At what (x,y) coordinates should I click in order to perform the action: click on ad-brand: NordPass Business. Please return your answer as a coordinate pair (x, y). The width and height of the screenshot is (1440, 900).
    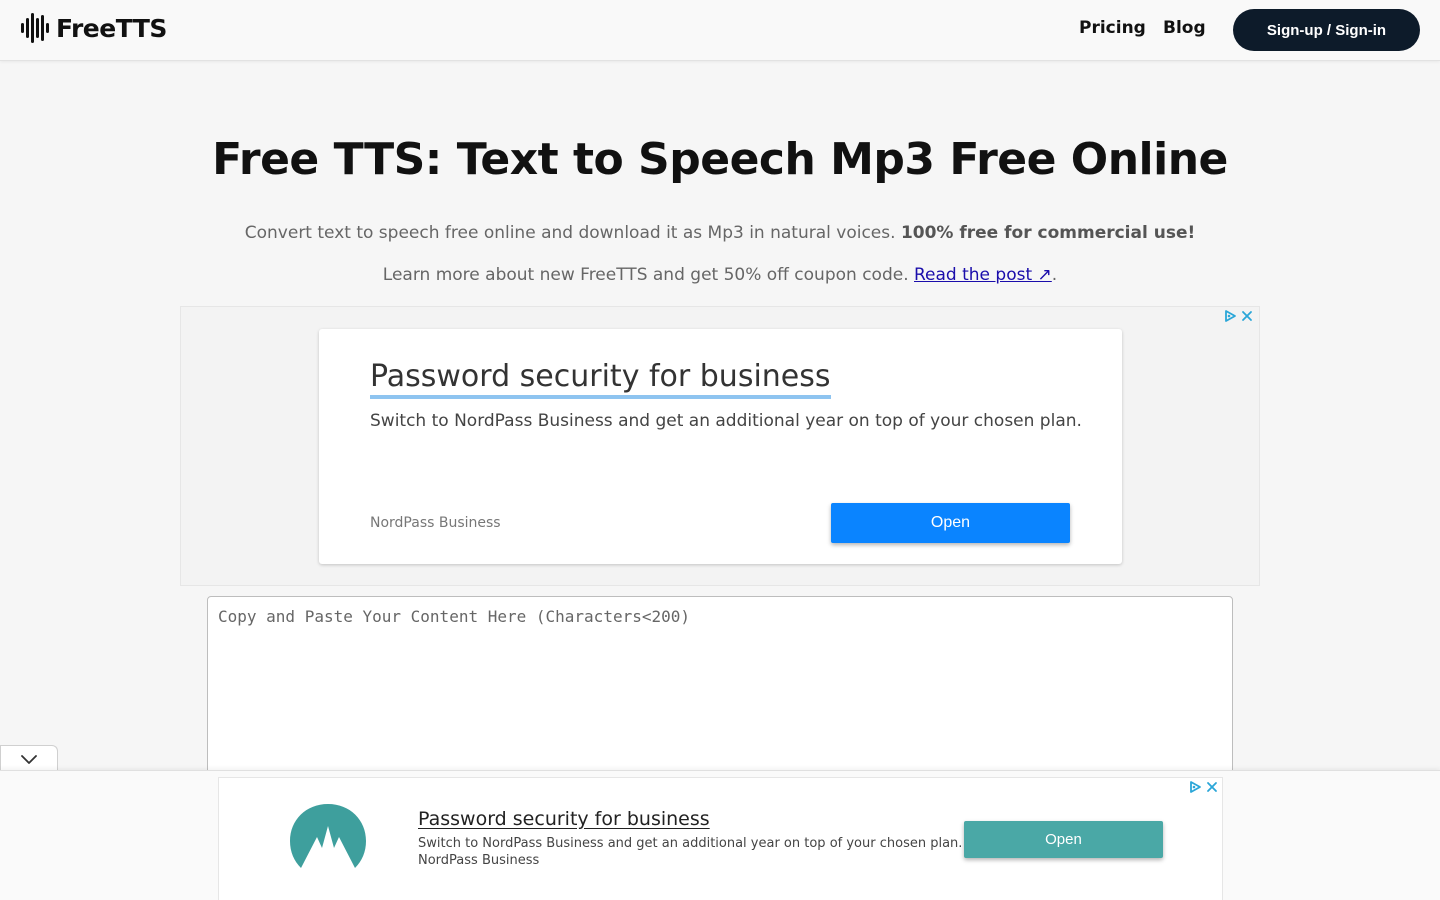
    Looking at the image, I should click on (435, 523).